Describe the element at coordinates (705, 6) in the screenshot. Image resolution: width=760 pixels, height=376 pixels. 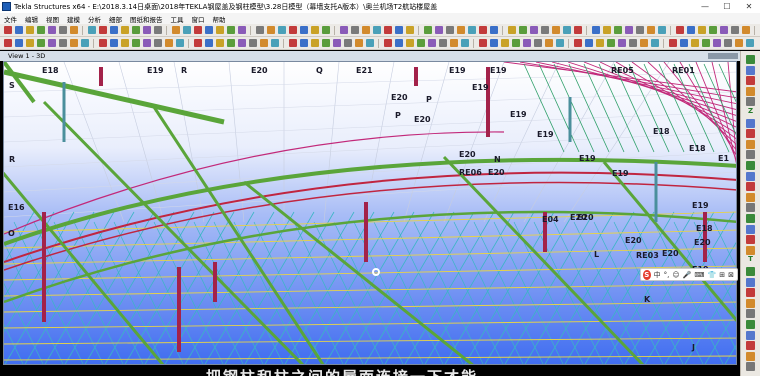
I see `minimize-button: —` at that location.